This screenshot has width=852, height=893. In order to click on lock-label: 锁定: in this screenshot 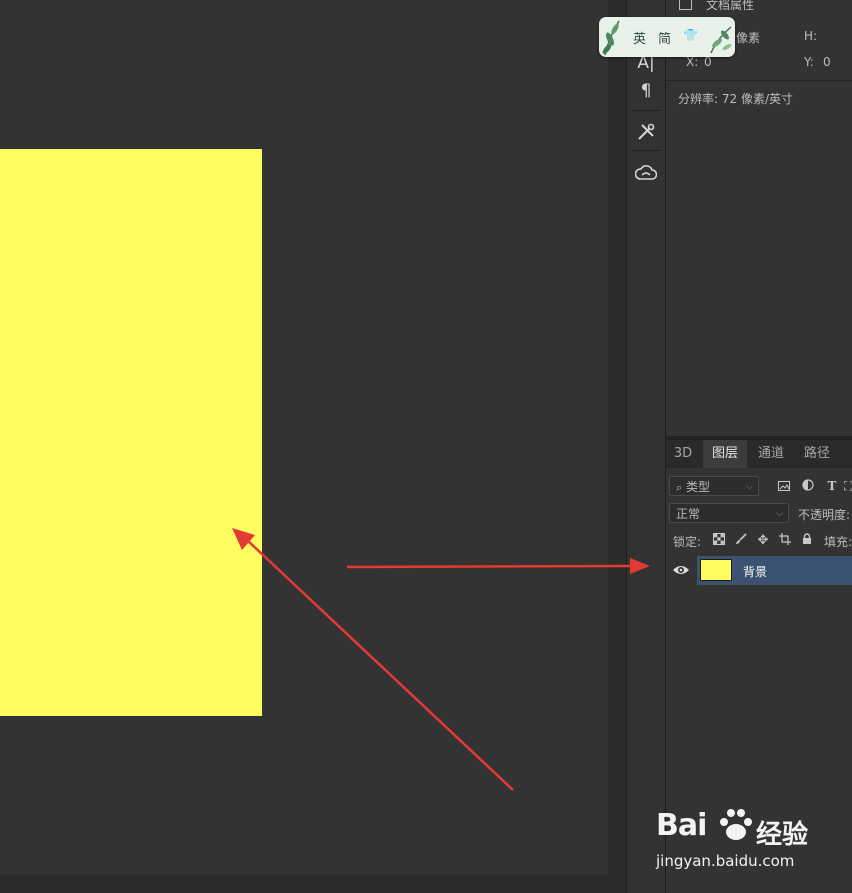, I will do `click(687, 542)`.